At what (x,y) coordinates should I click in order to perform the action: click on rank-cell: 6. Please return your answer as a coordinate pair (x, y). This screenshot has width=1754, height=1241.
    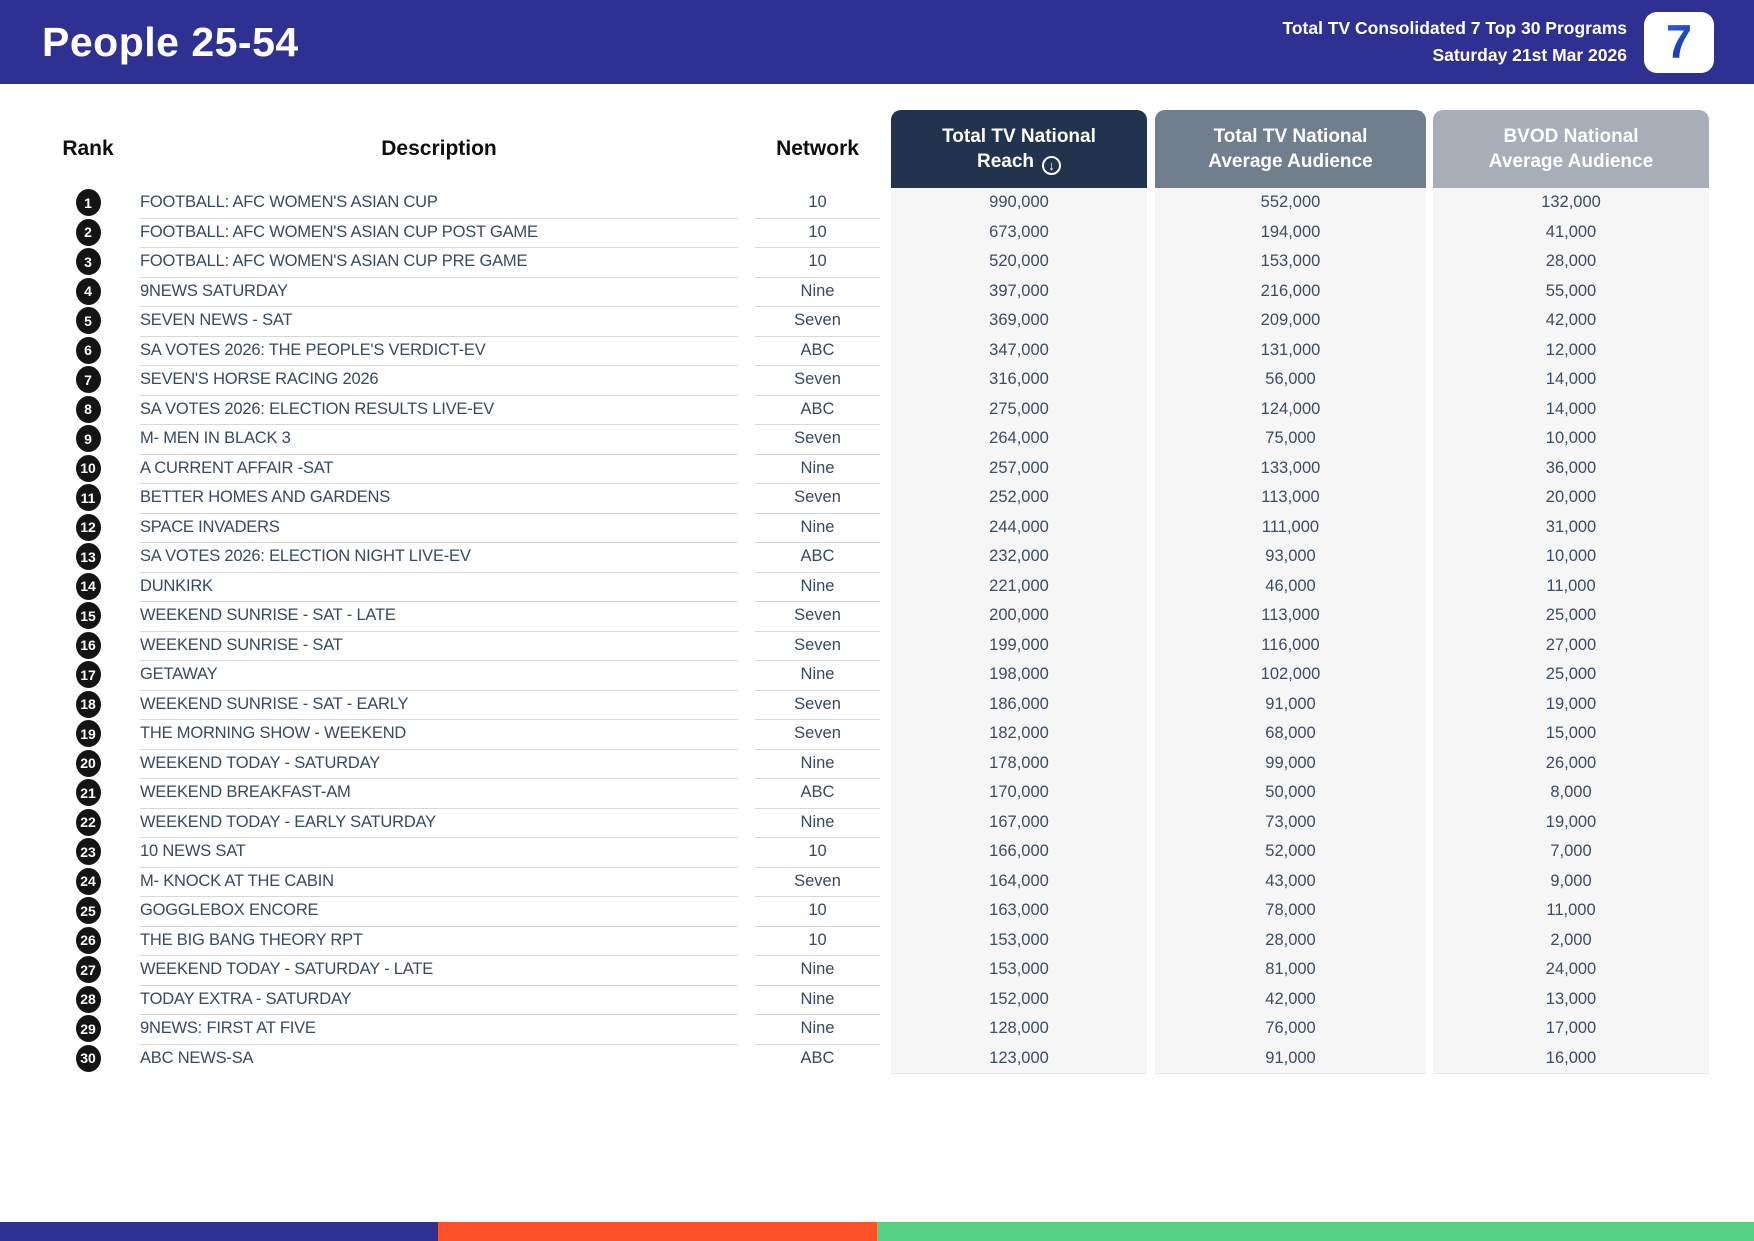
    Looking at the image, I should click on (88, 351).